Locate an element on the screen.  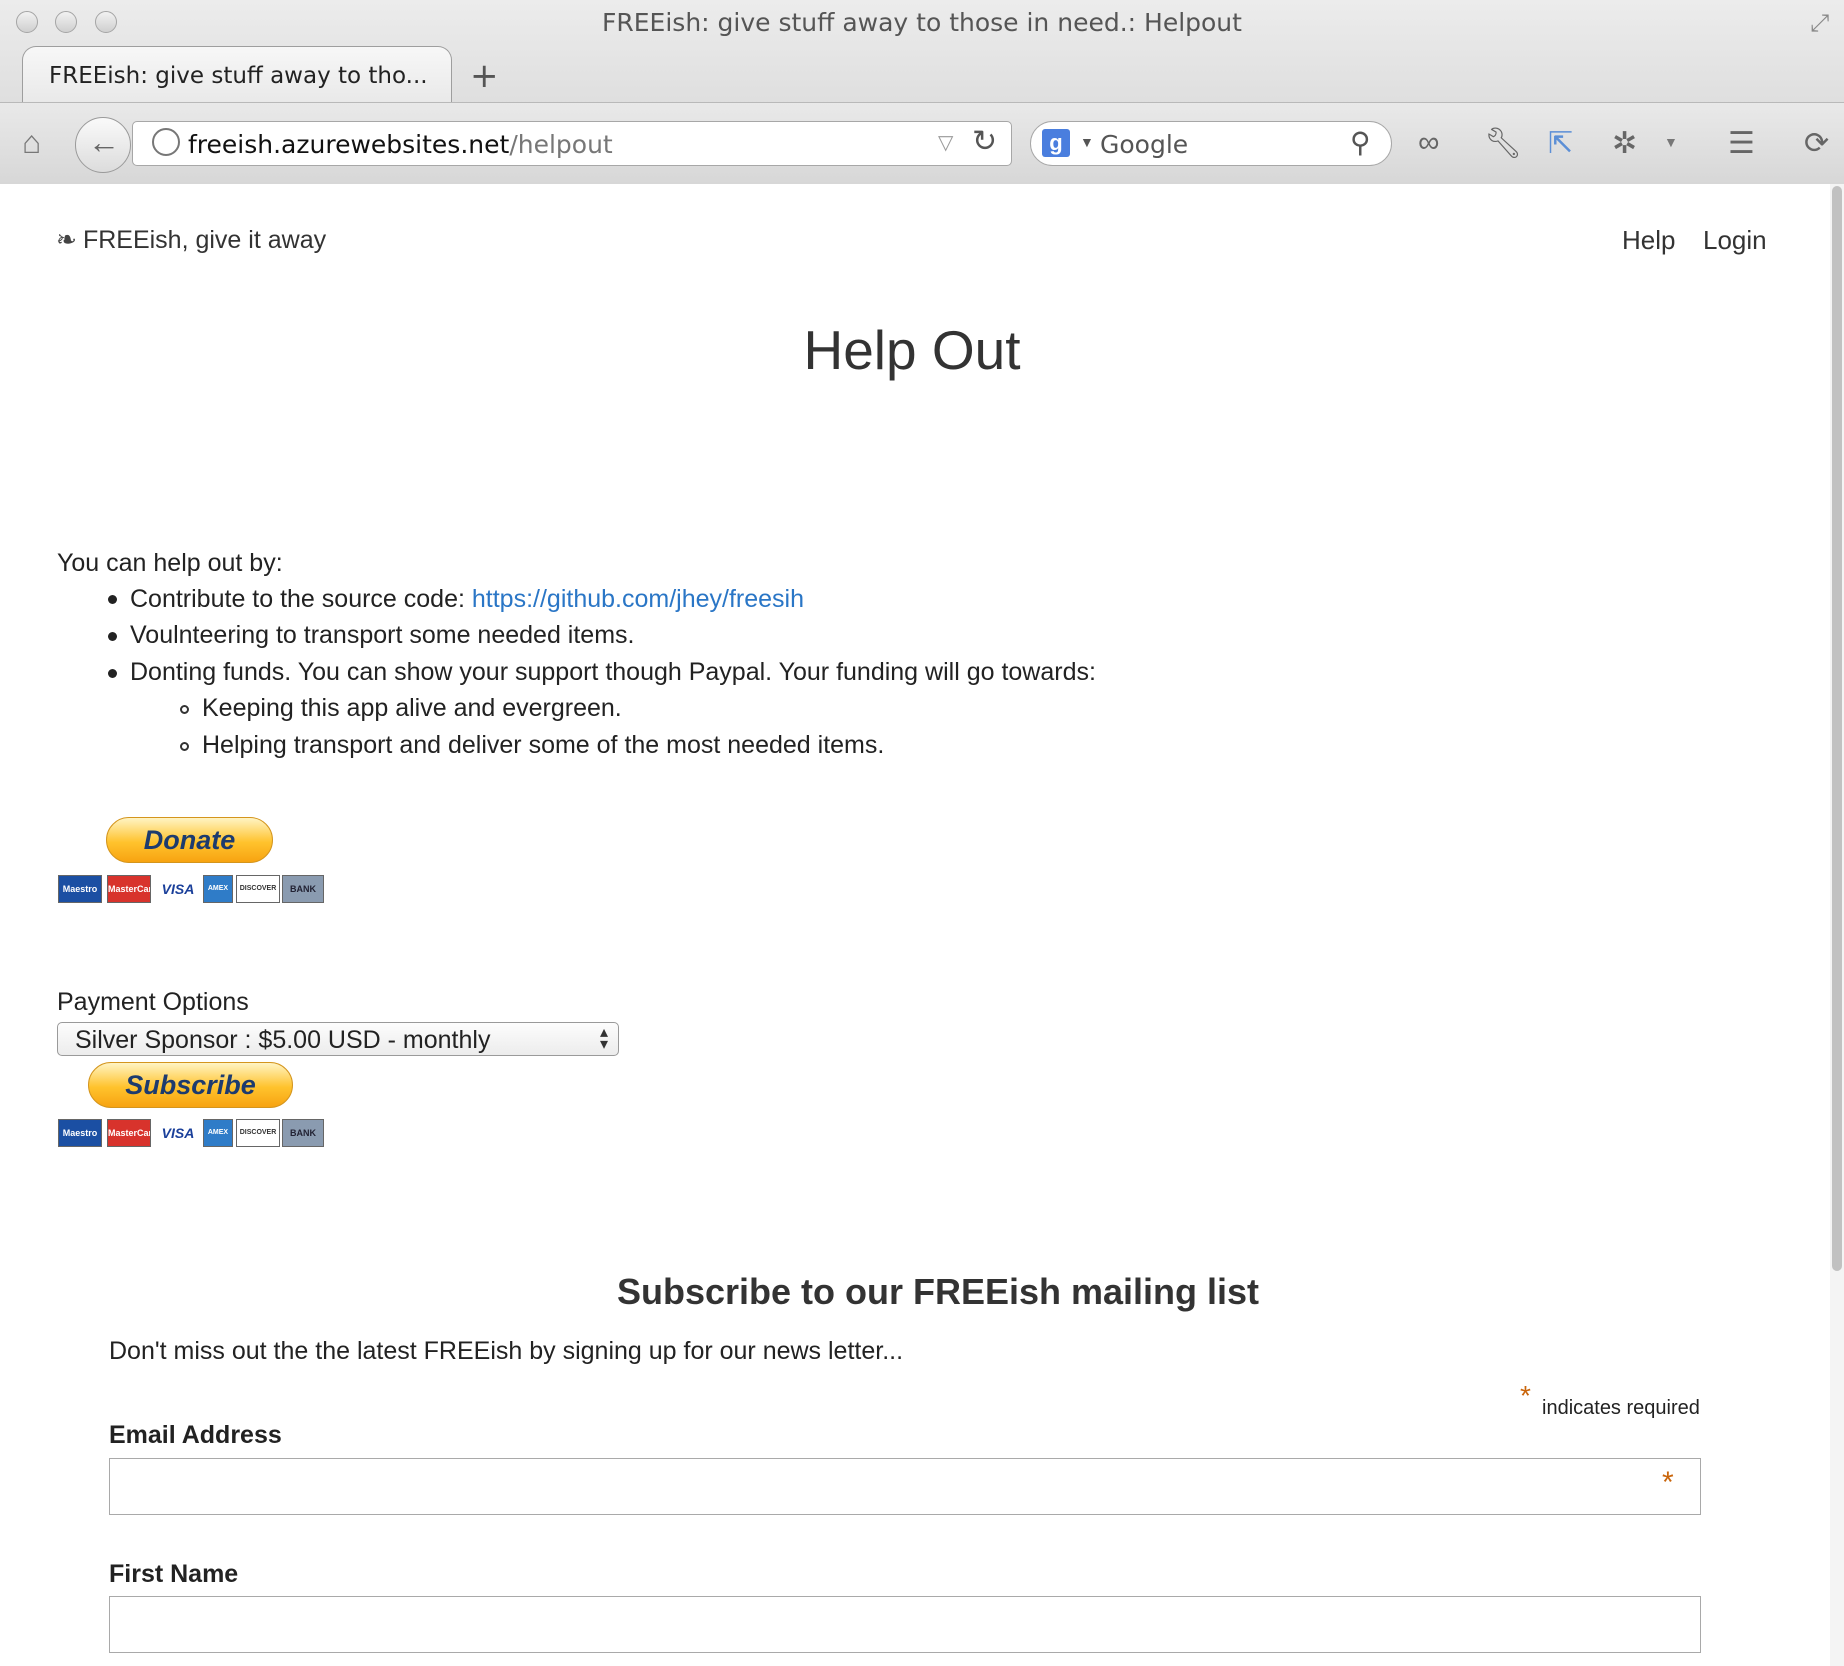
subscribe-button: Subscribe is located at coordinates (190, 1085).